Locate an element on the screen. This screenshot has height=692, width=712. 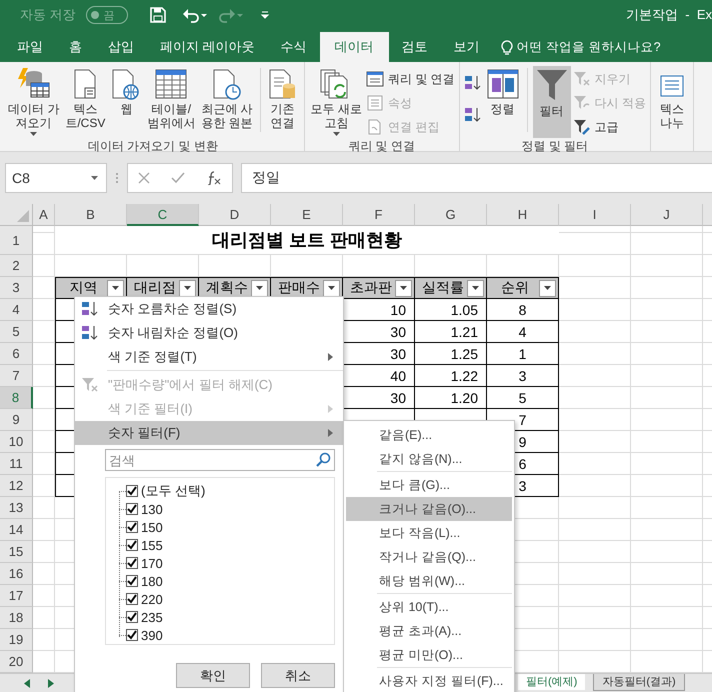
row-header: 17 is located at coordinates (16, 596).